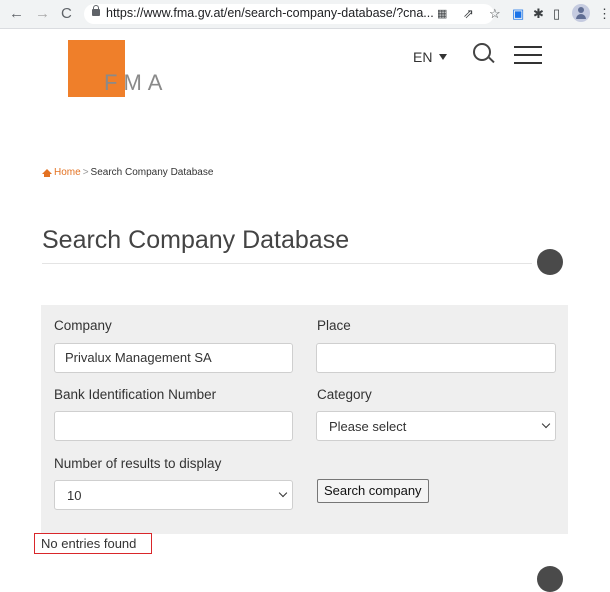 The width and height of the screenshot is (610, 592). What do you see at coordinates (468, 14) in the screenshot?
I see `share-icon: ⇗` at bounding box center [468, 14].